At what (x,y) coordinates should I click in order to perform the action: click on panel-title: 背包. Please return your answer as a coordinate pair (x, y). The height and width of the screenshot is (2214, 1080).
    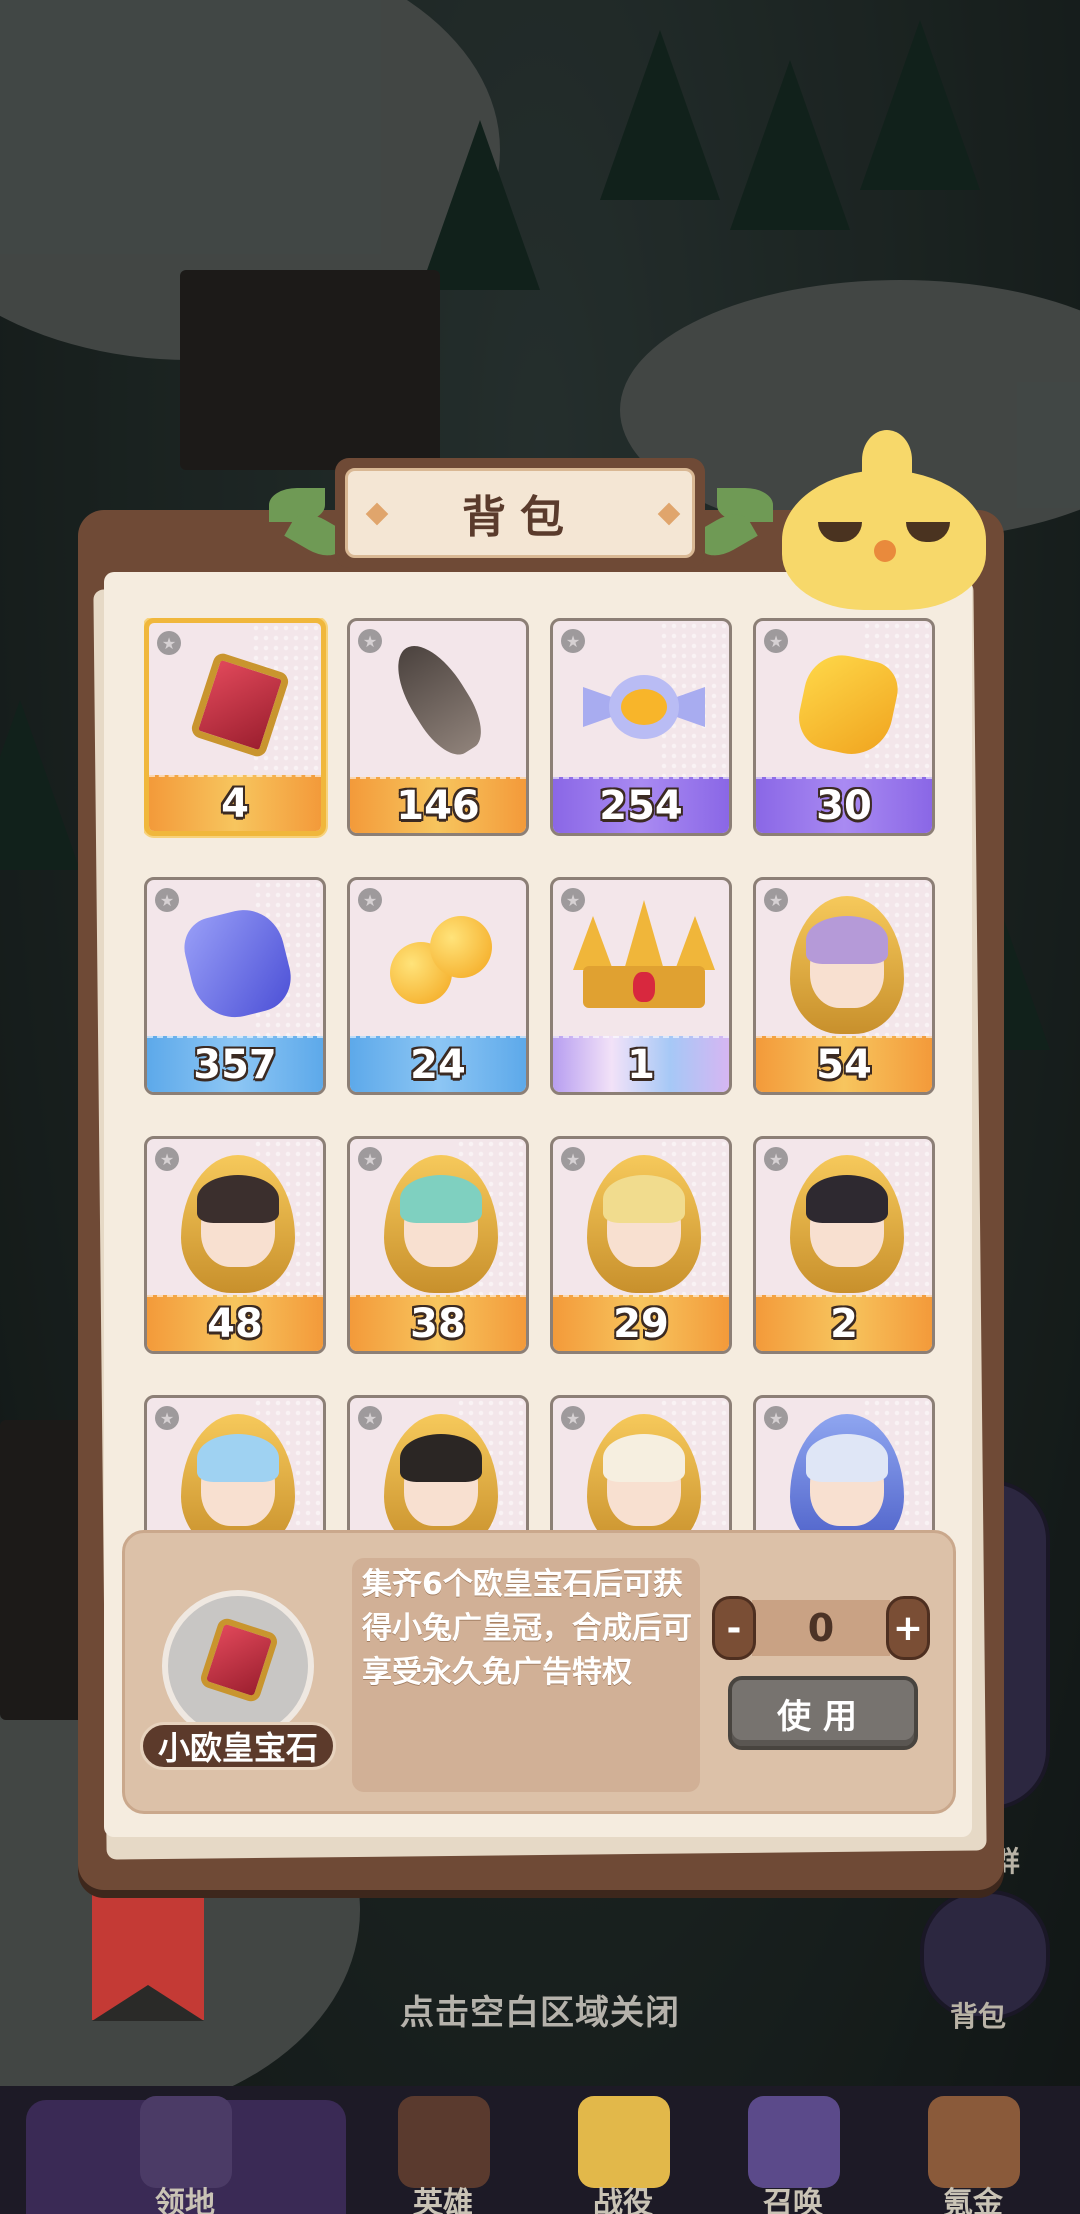
    Looking at the image, I should click on (520, 517).